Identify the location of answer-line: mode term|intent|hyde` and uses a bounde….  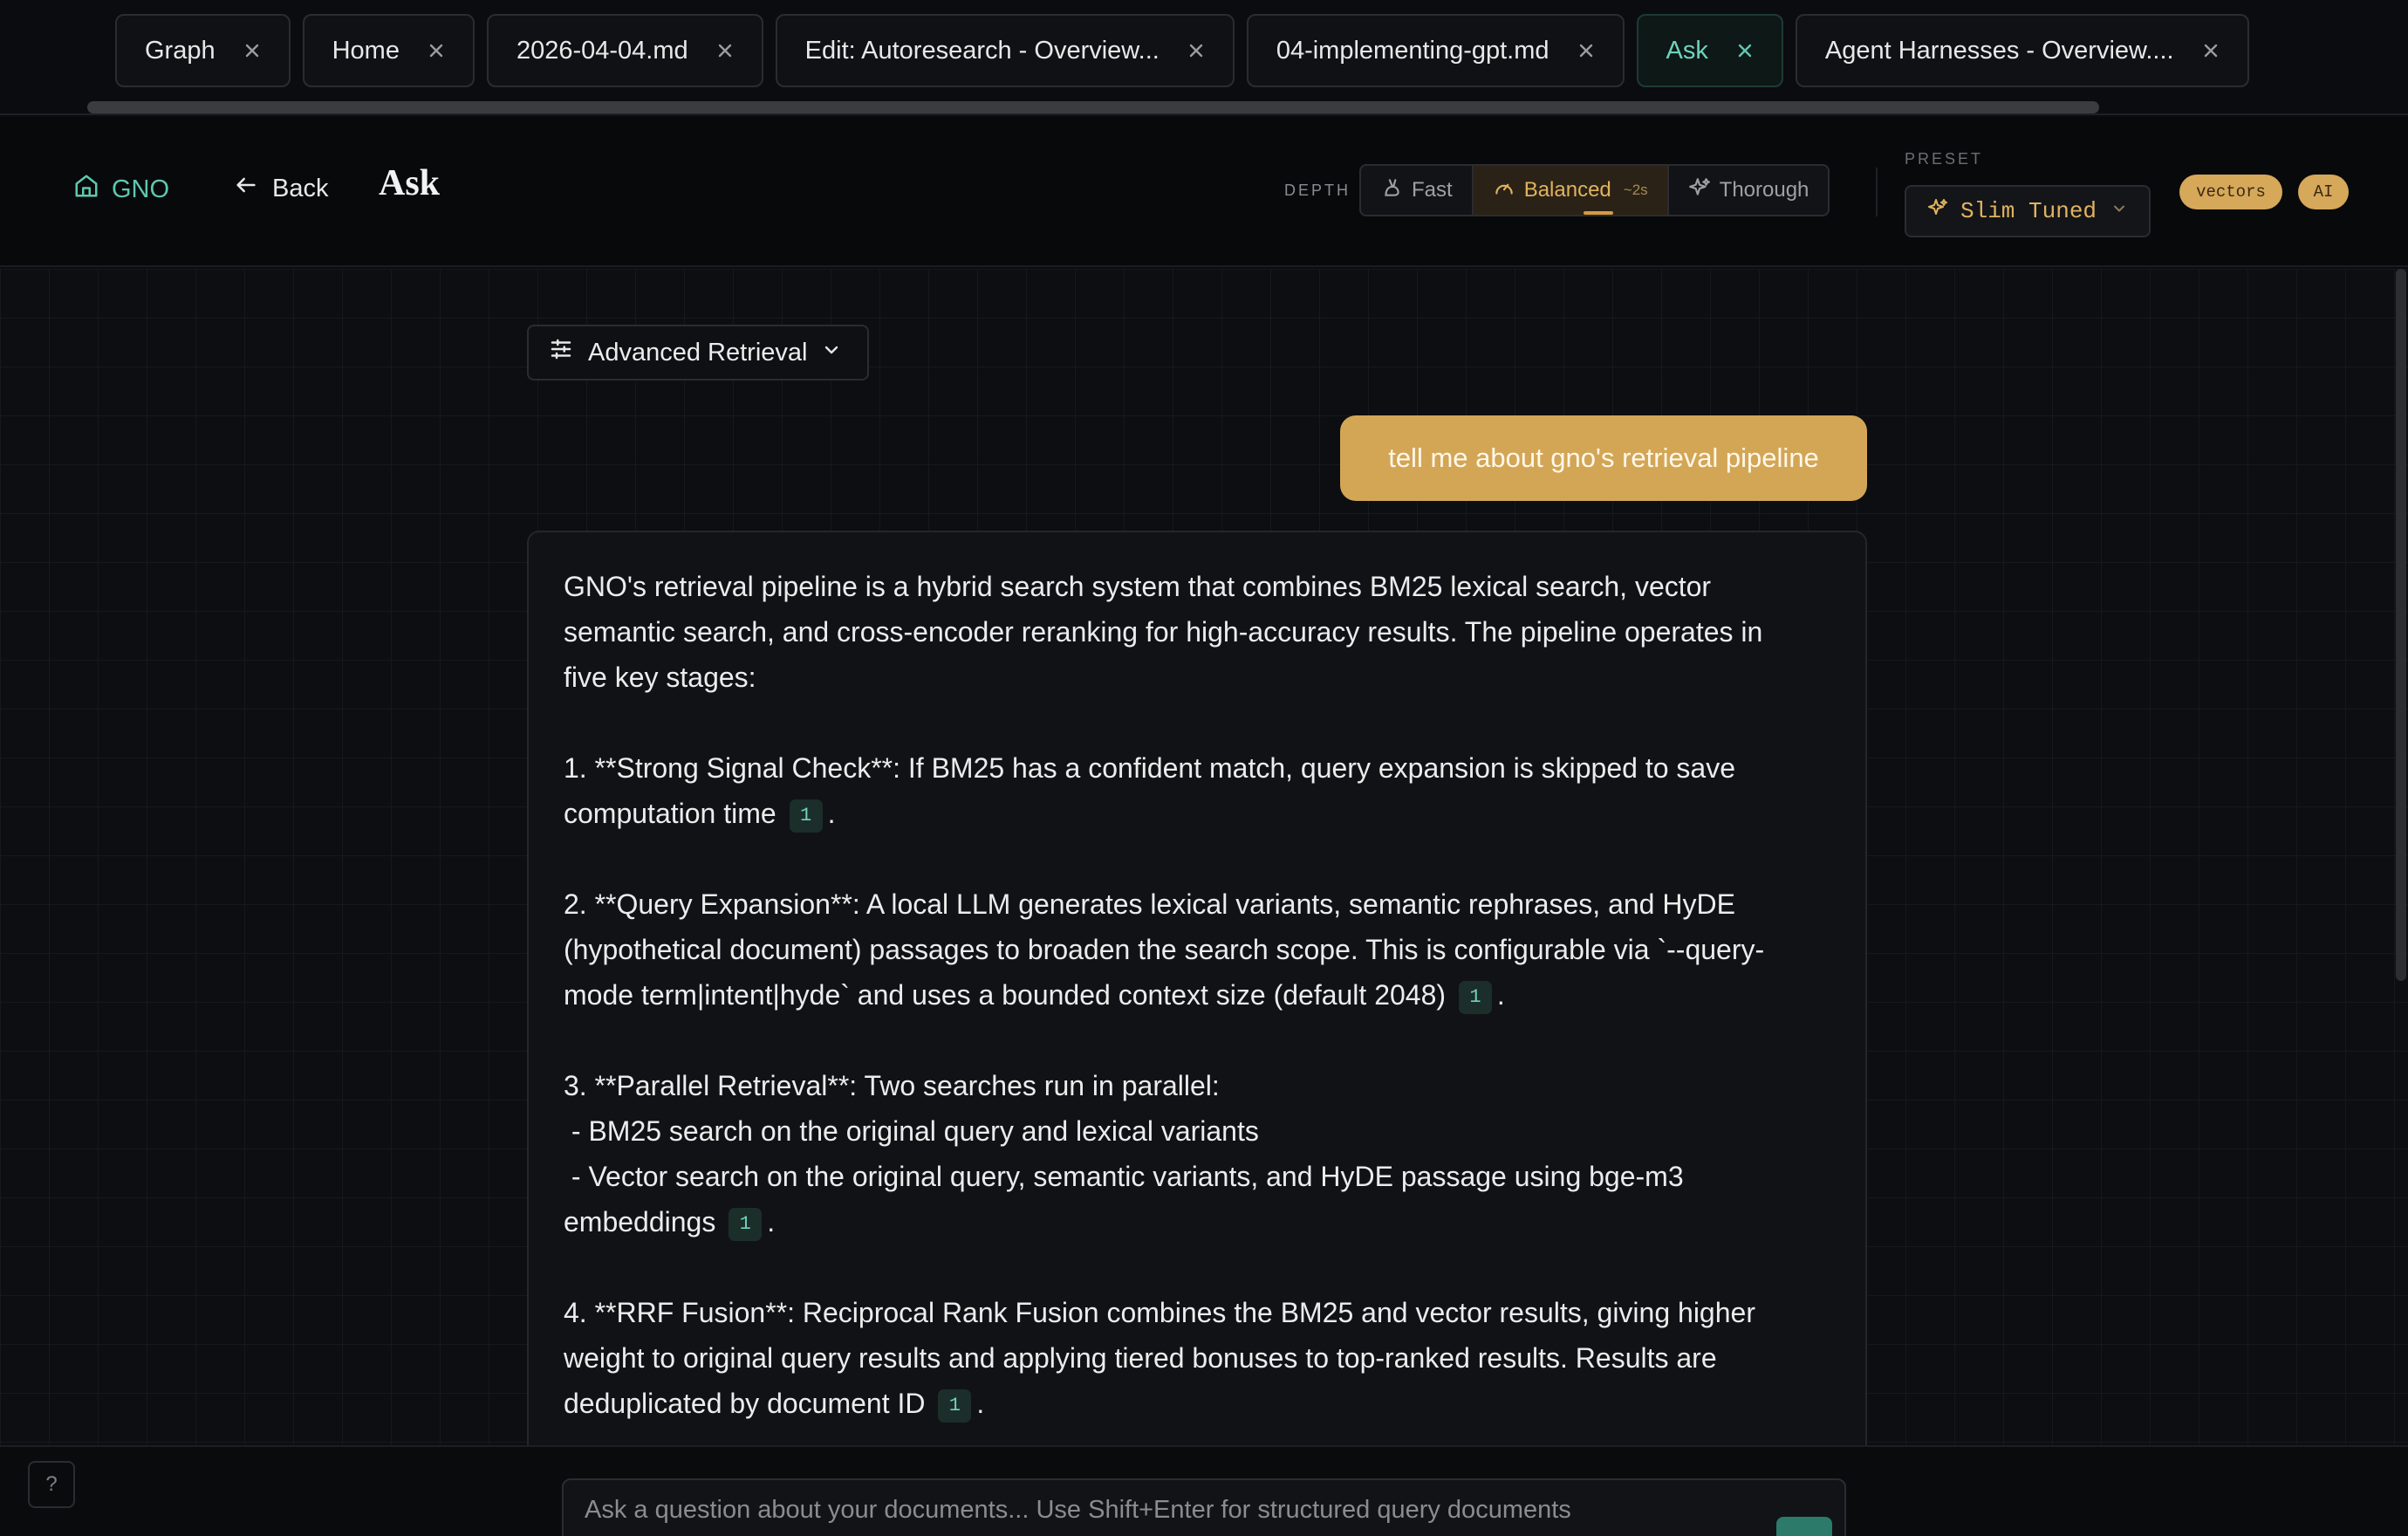
(1197, 995).